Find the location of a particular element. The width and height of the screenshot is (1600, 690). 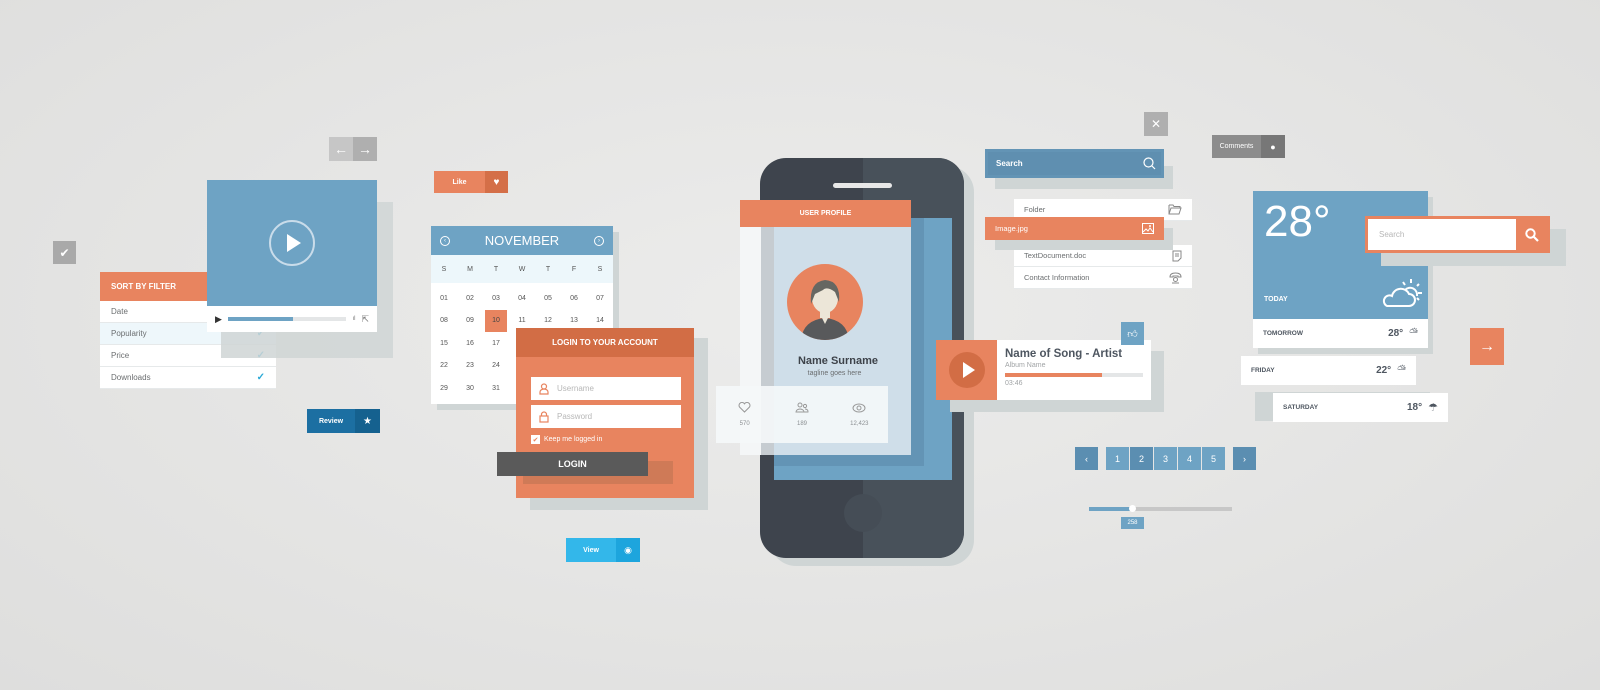

review-button: Review ★ is located at coordinates (343, 421).